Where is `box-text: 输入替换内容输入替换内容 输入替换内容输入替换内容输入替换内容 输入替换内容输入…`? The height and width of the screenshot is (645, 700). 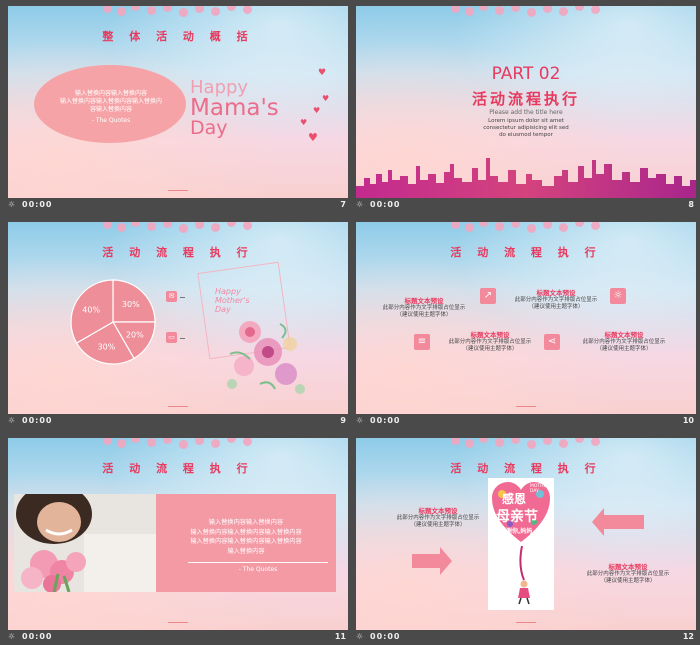
box-text: 输入替换内容输入替换内容 输入替换内容输入替换内容输入替换内容 输入替换内容输入… is located at coordinates (246, 537).